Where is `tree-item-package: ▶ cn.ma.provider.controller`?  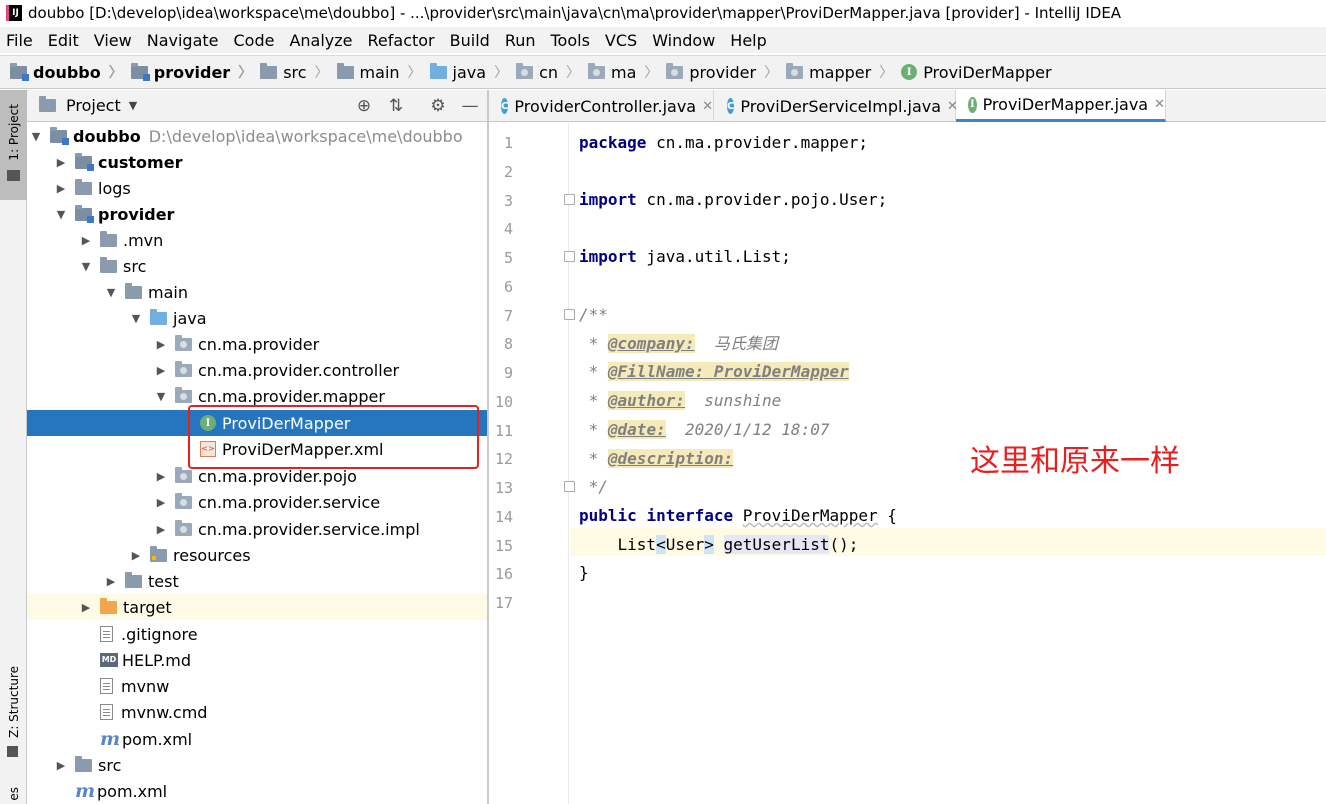
tree-item-package: ▶ cn.ma.provider.controller is located at coordinates (257, 370).